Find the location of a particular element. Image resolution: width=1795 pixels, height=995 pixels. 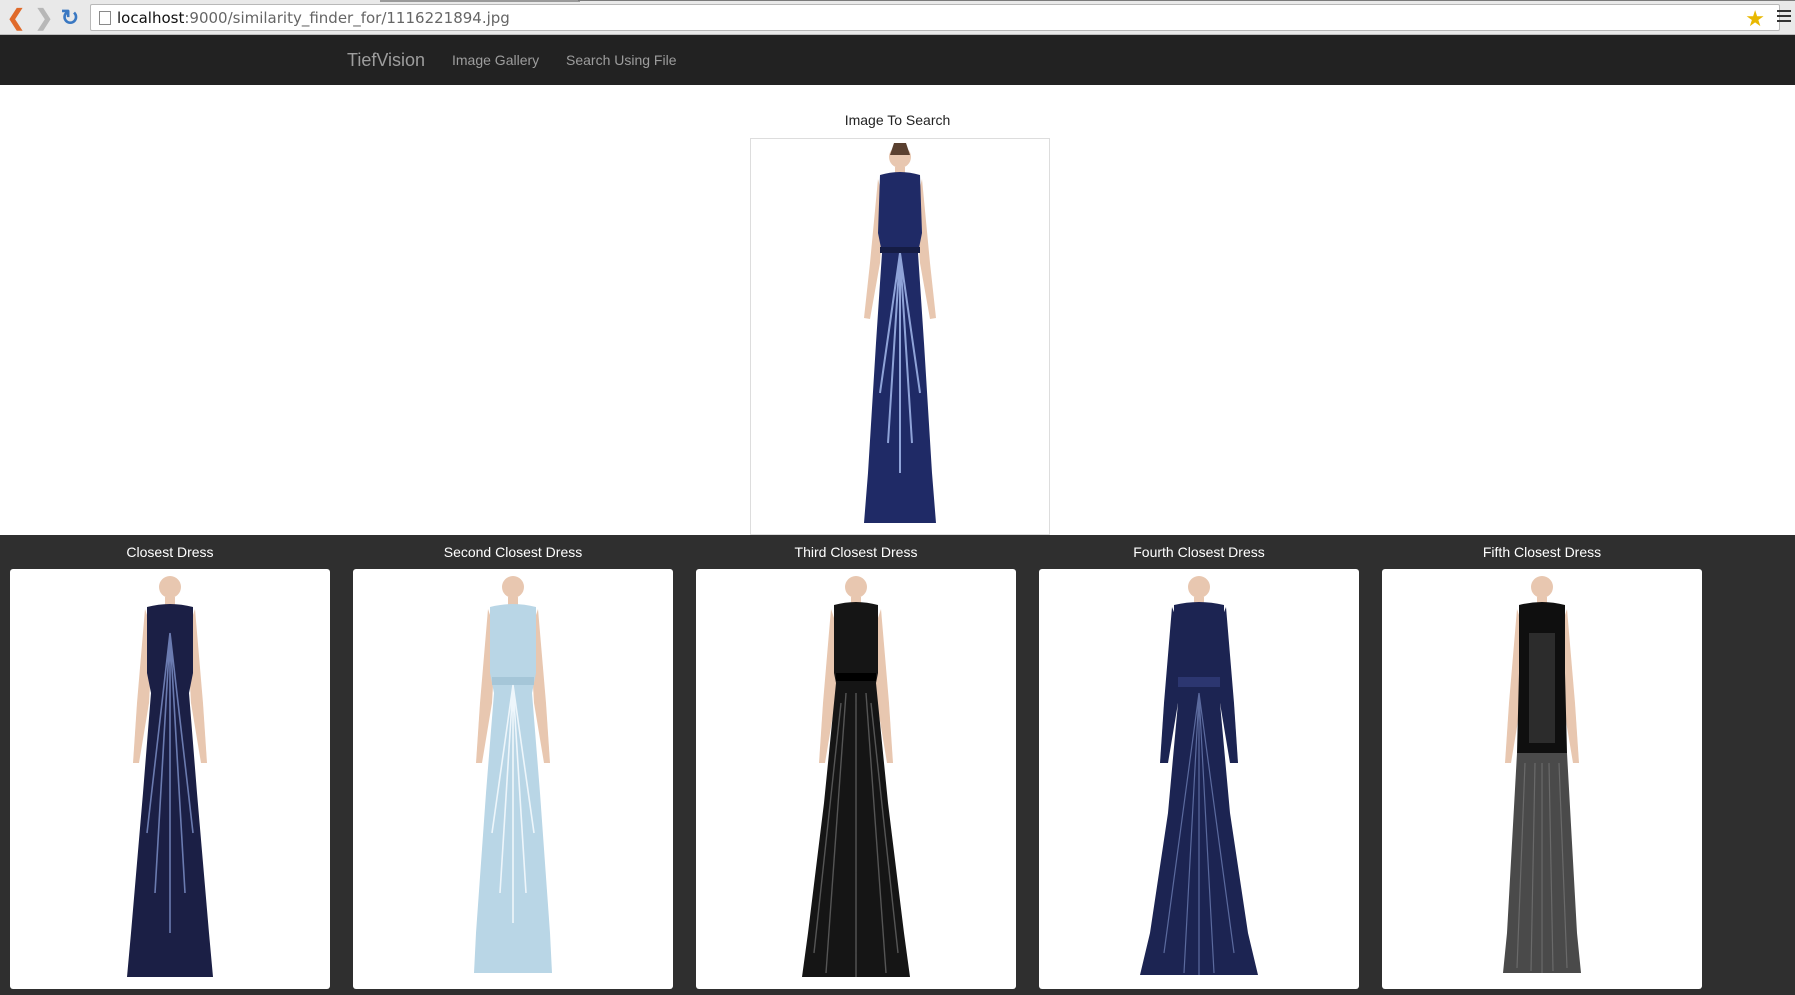

page-icon is located at coordinates (105, 17).